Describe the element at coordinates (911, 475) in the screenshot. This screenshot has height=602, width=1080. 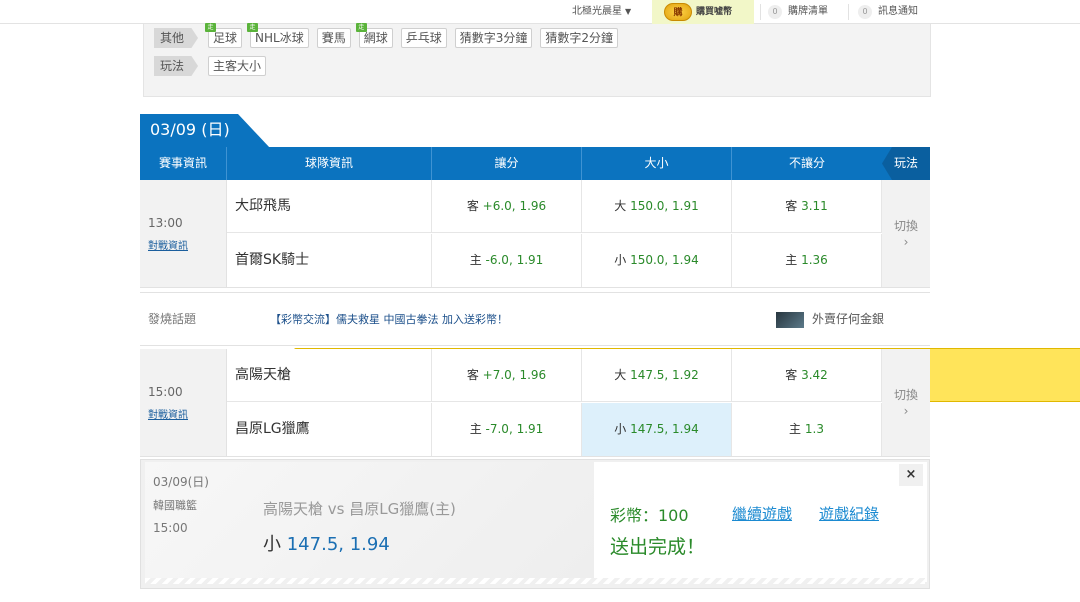
I see `close-icon: ×` at that location.